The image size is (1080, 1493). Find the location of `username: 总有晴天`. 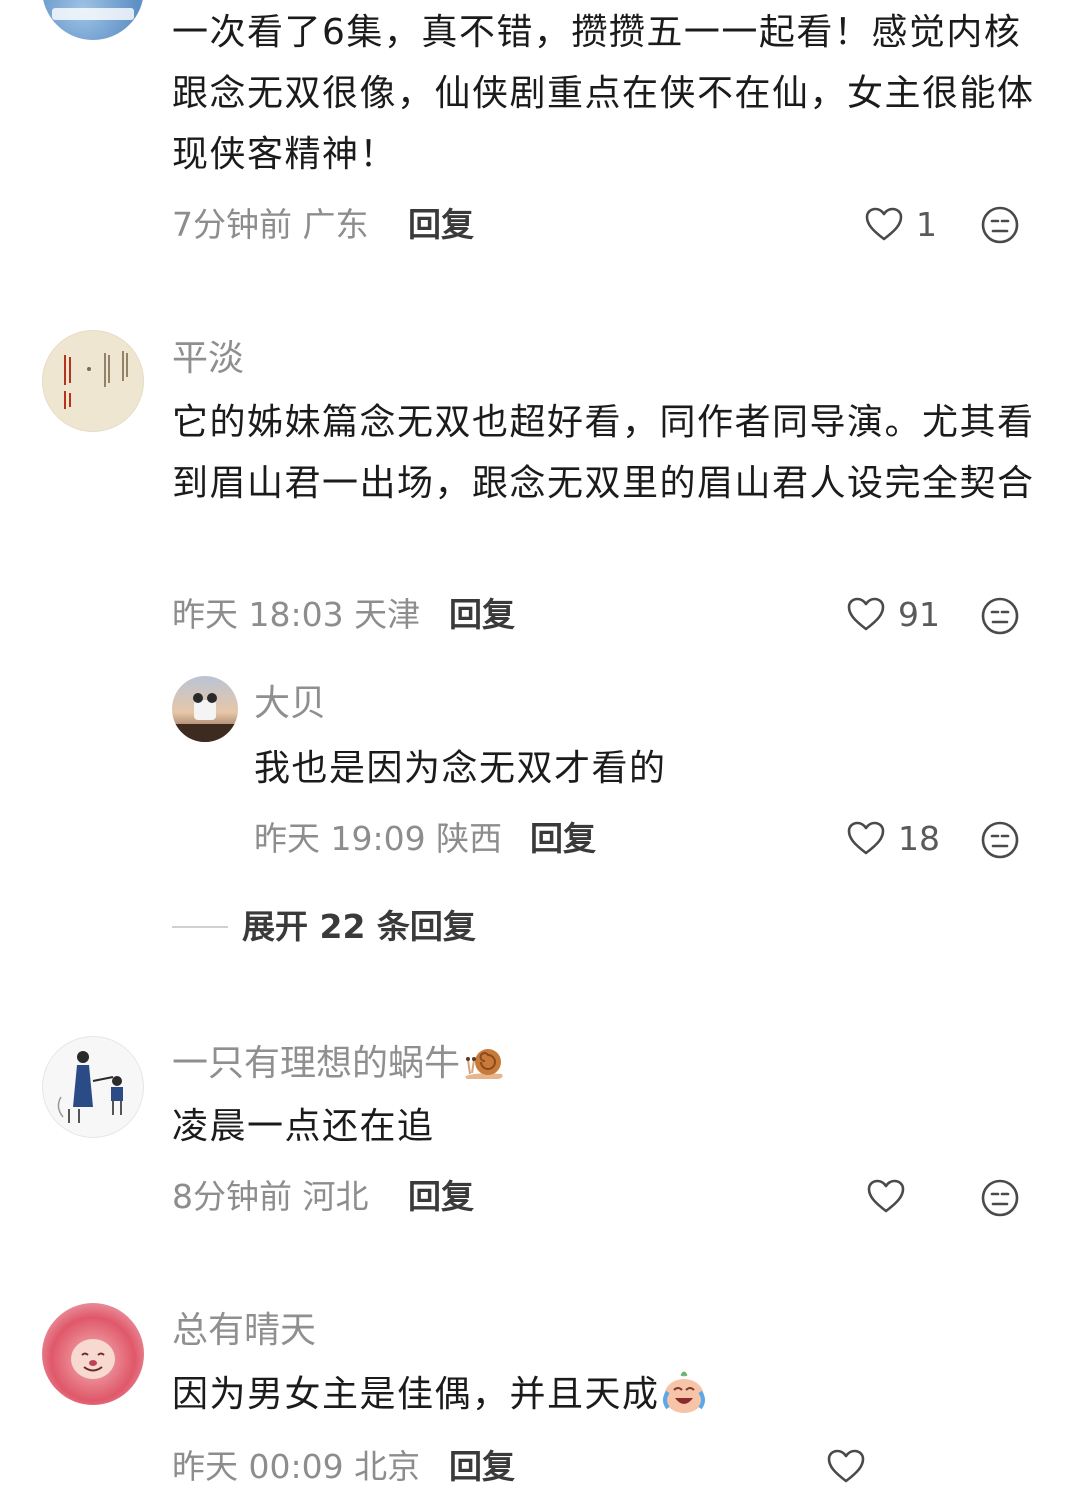

username: 总有晴天 is located at coordinates (244, 1331).